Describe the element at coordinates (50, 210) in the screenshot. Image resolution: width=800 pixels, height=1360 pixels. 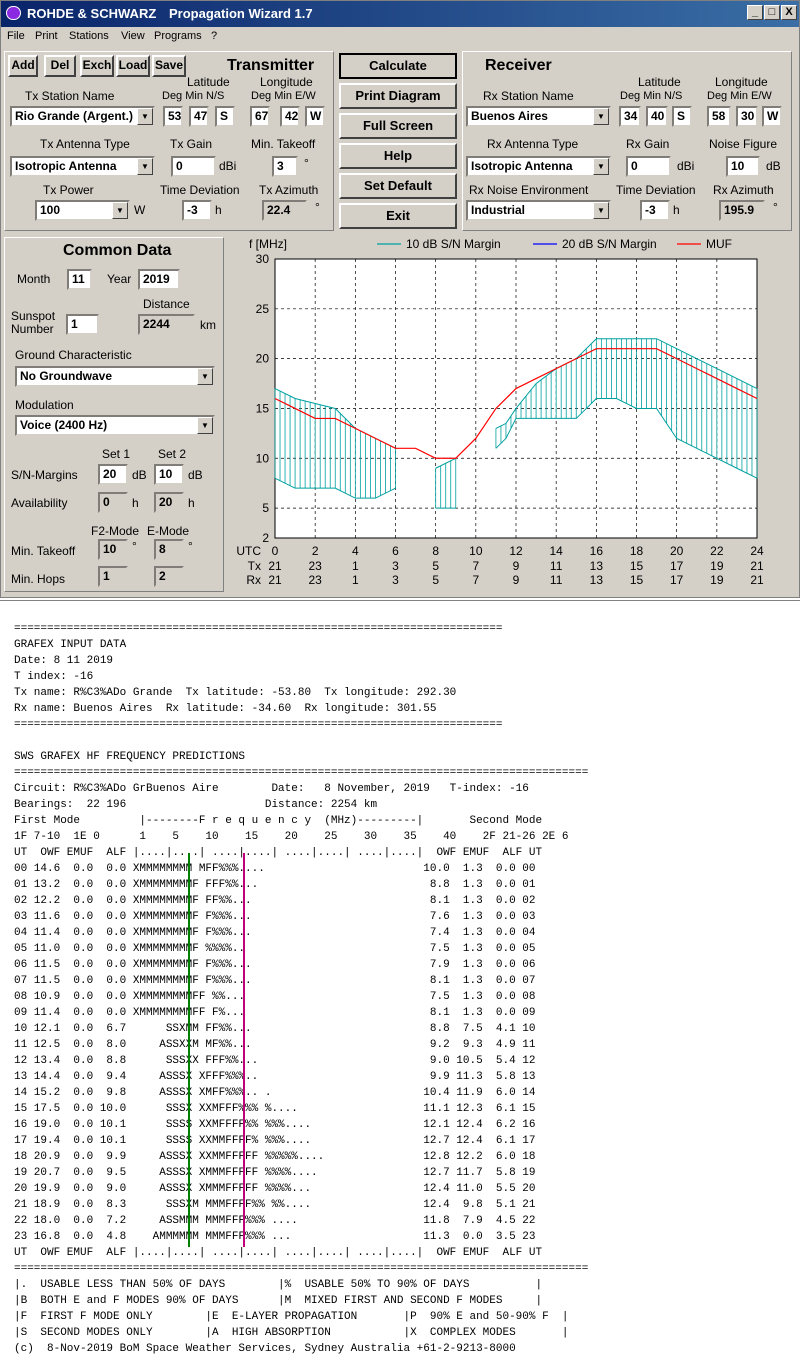
I see `tx-power-value: 100` at that location.